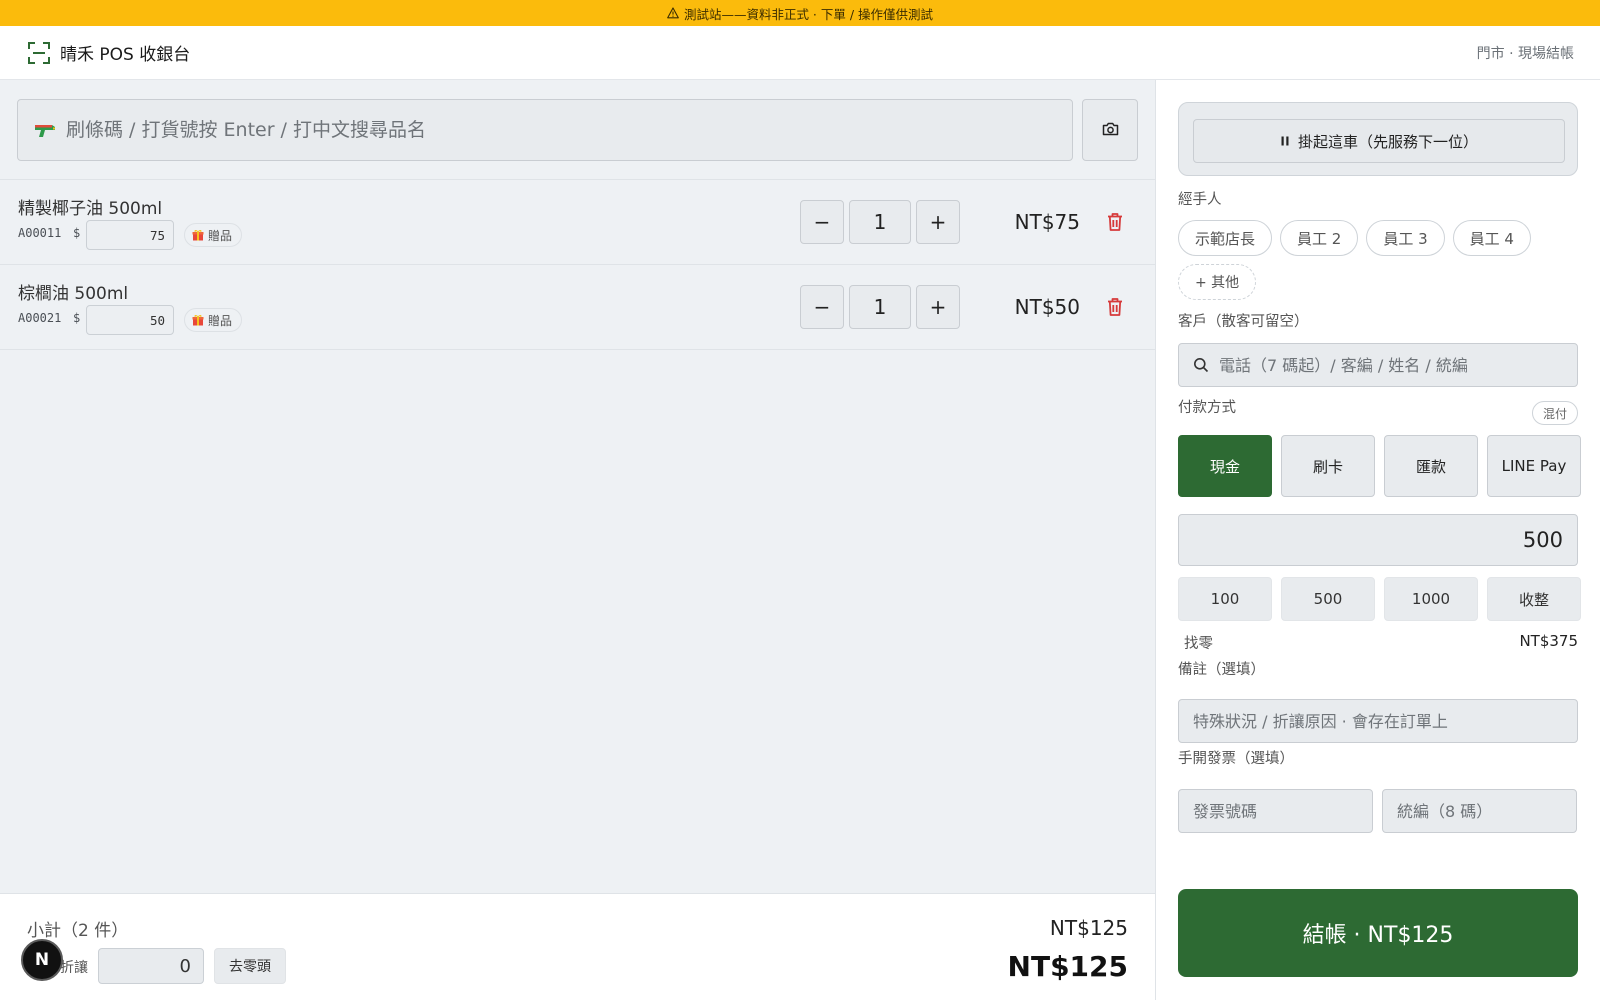 Image resolution: width=1600 pixels, height=1000 pixels. What do you see at coordinates (1198, 644) in the screenshot?
I see `change-label: 找零` at bounding box center [1198, 644].